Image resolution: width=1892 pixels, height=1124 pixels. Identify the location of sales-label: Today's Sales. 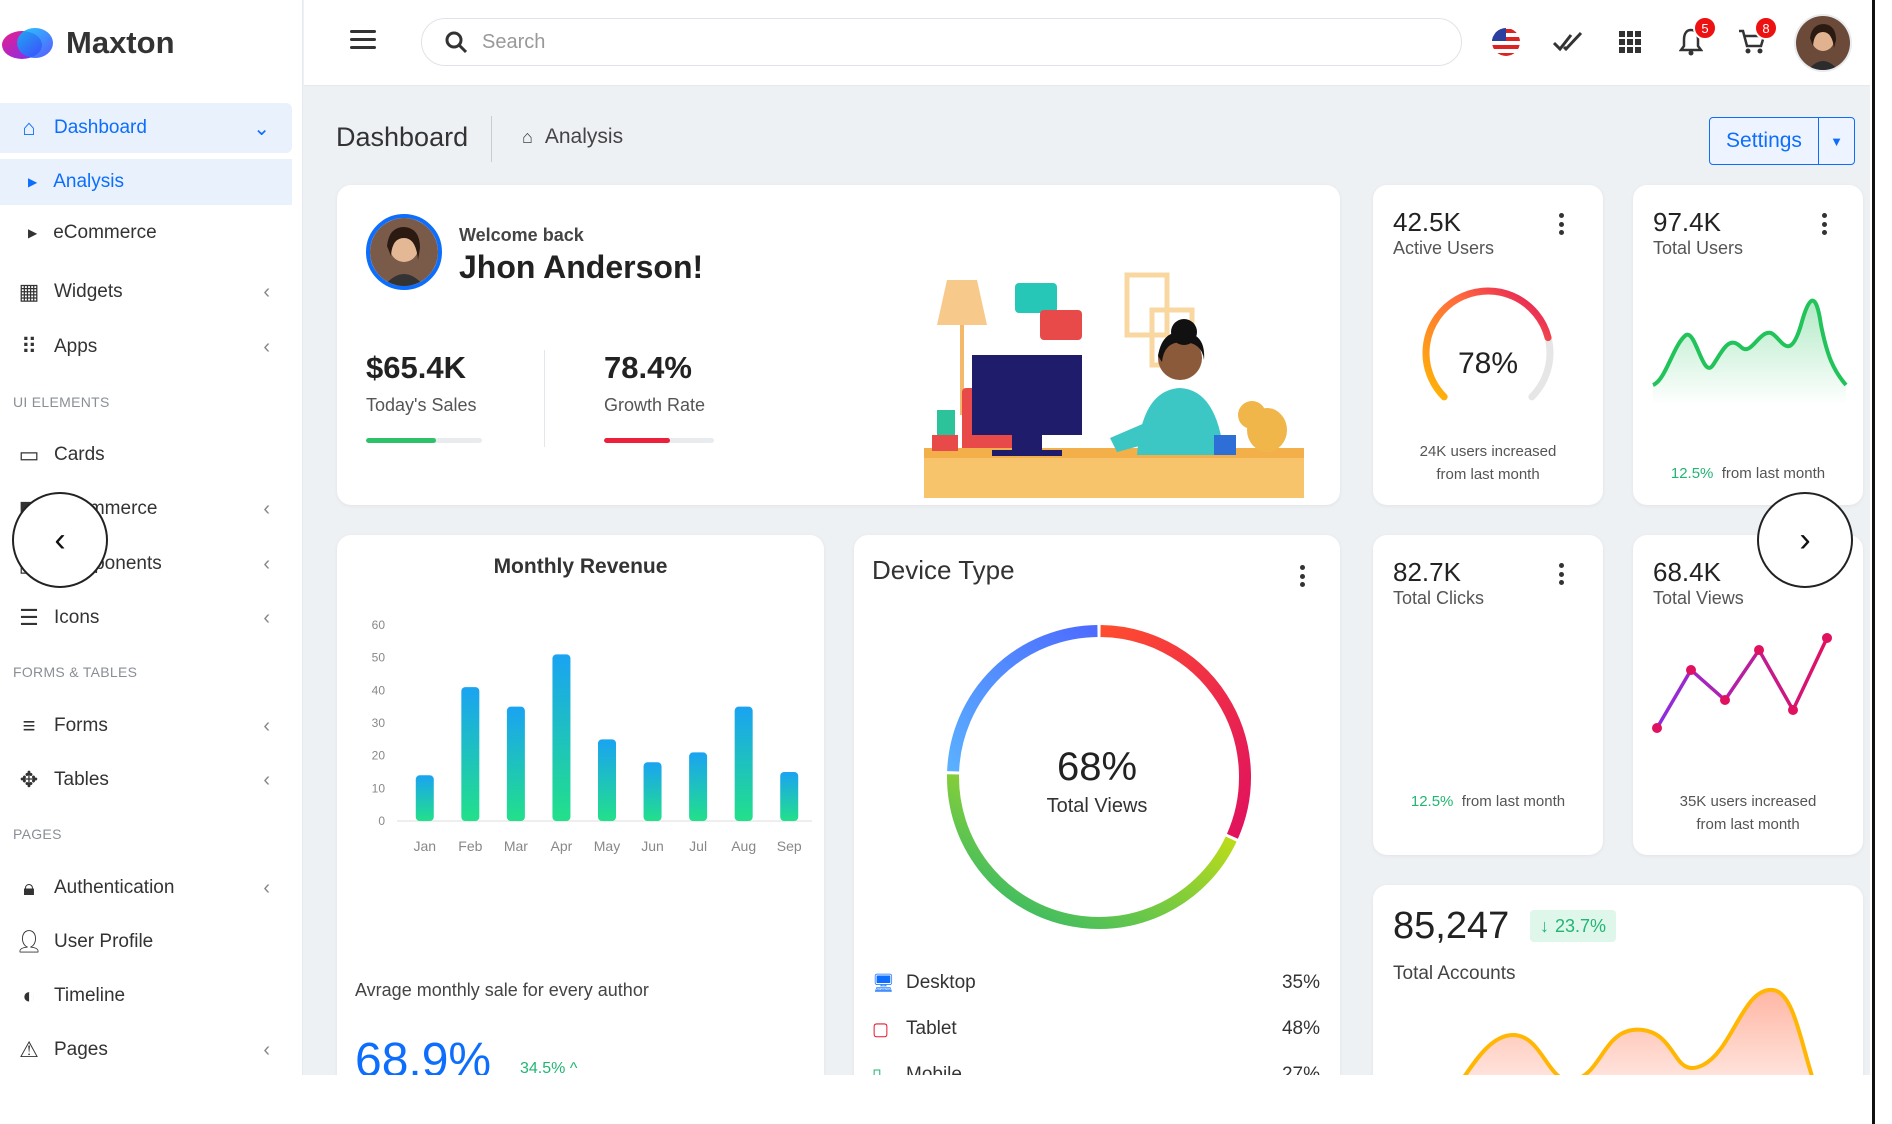
(421, 405).